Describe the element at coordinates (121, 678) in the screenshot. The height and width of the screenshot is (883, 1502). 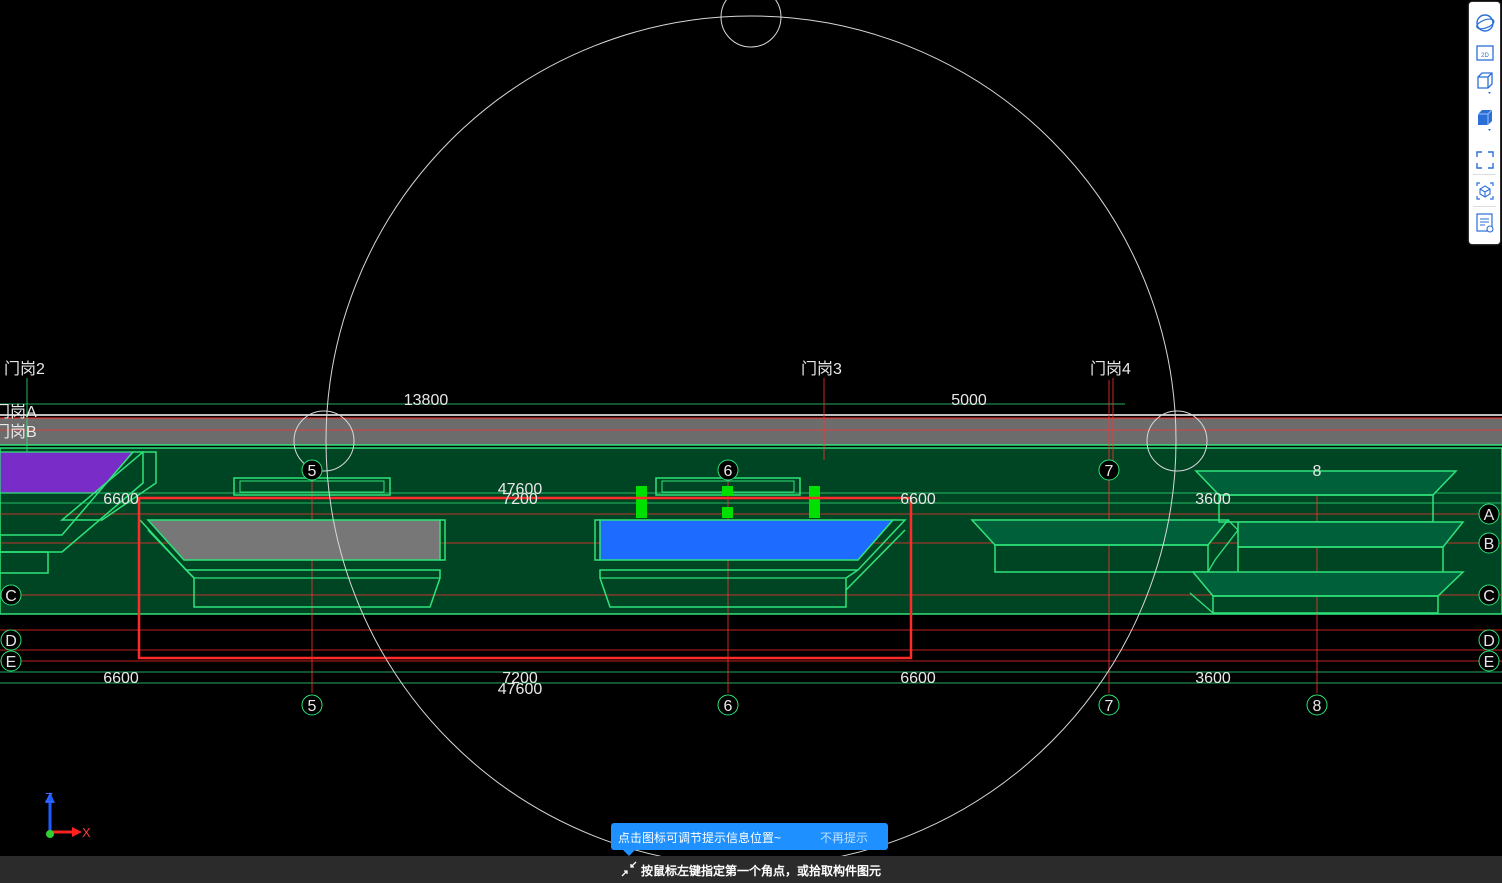
I see `dim-6600-left-bottom: 6600` at that location.